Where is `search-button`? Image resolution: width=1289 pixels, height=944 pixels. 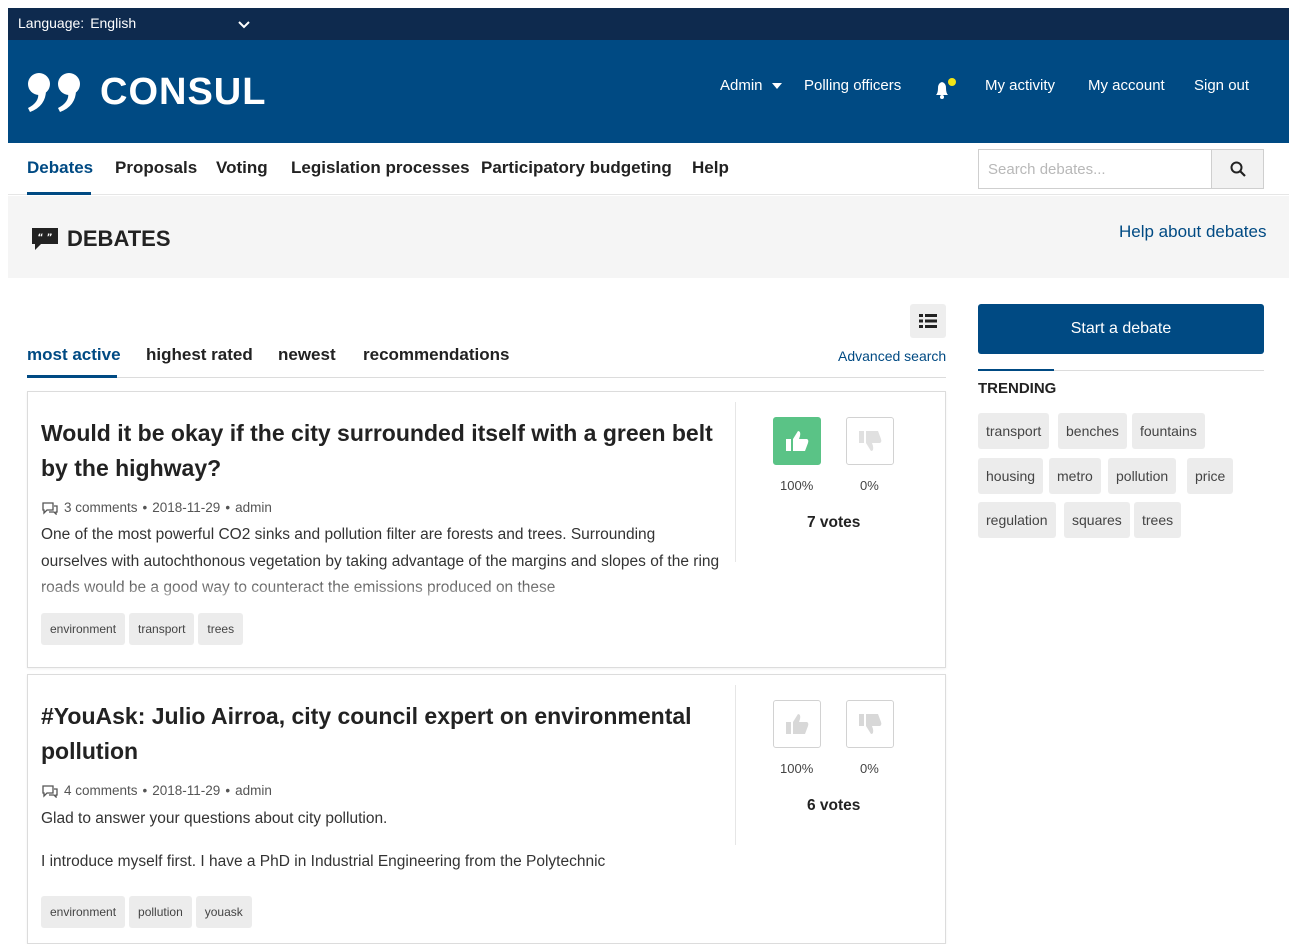
search-button is located at coordinates (1237, 169).